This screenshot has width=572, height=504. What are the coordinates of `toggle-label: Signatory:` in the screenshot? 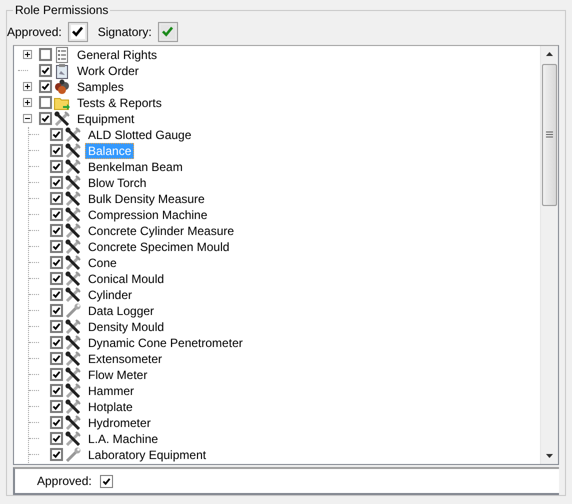 It's located at (125, 31).